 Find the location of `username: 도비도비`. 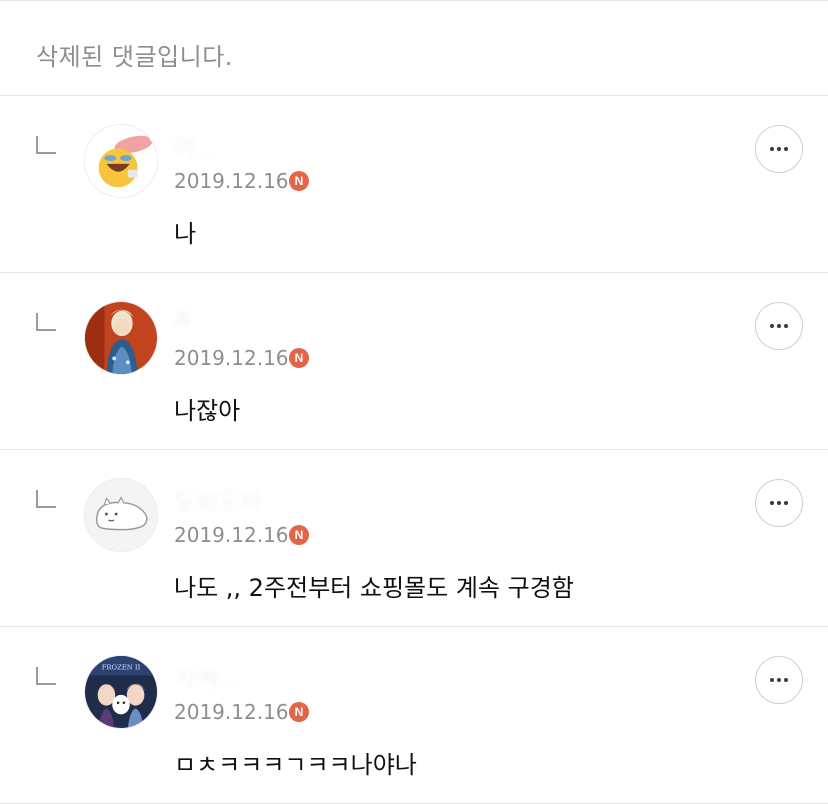

username: 도비도비 is located at coordinates (218, 499).